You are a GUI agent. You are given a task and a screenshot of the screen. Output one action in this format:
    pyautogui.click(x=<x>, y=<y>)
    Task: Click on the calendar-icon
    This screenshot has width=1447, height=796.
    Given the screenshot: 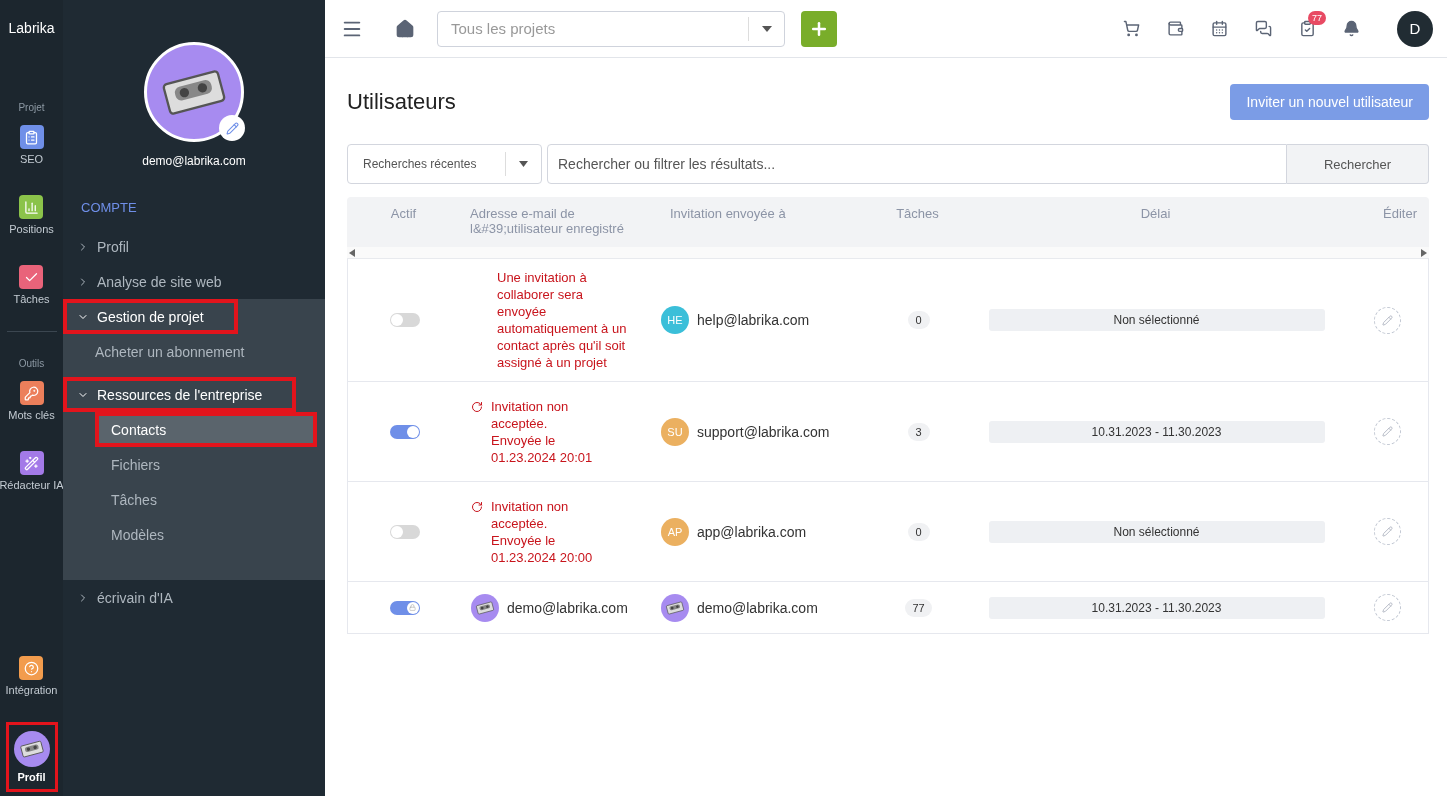 What is the action you would take?
    pyautogui.click(x=1219, y=28)
    